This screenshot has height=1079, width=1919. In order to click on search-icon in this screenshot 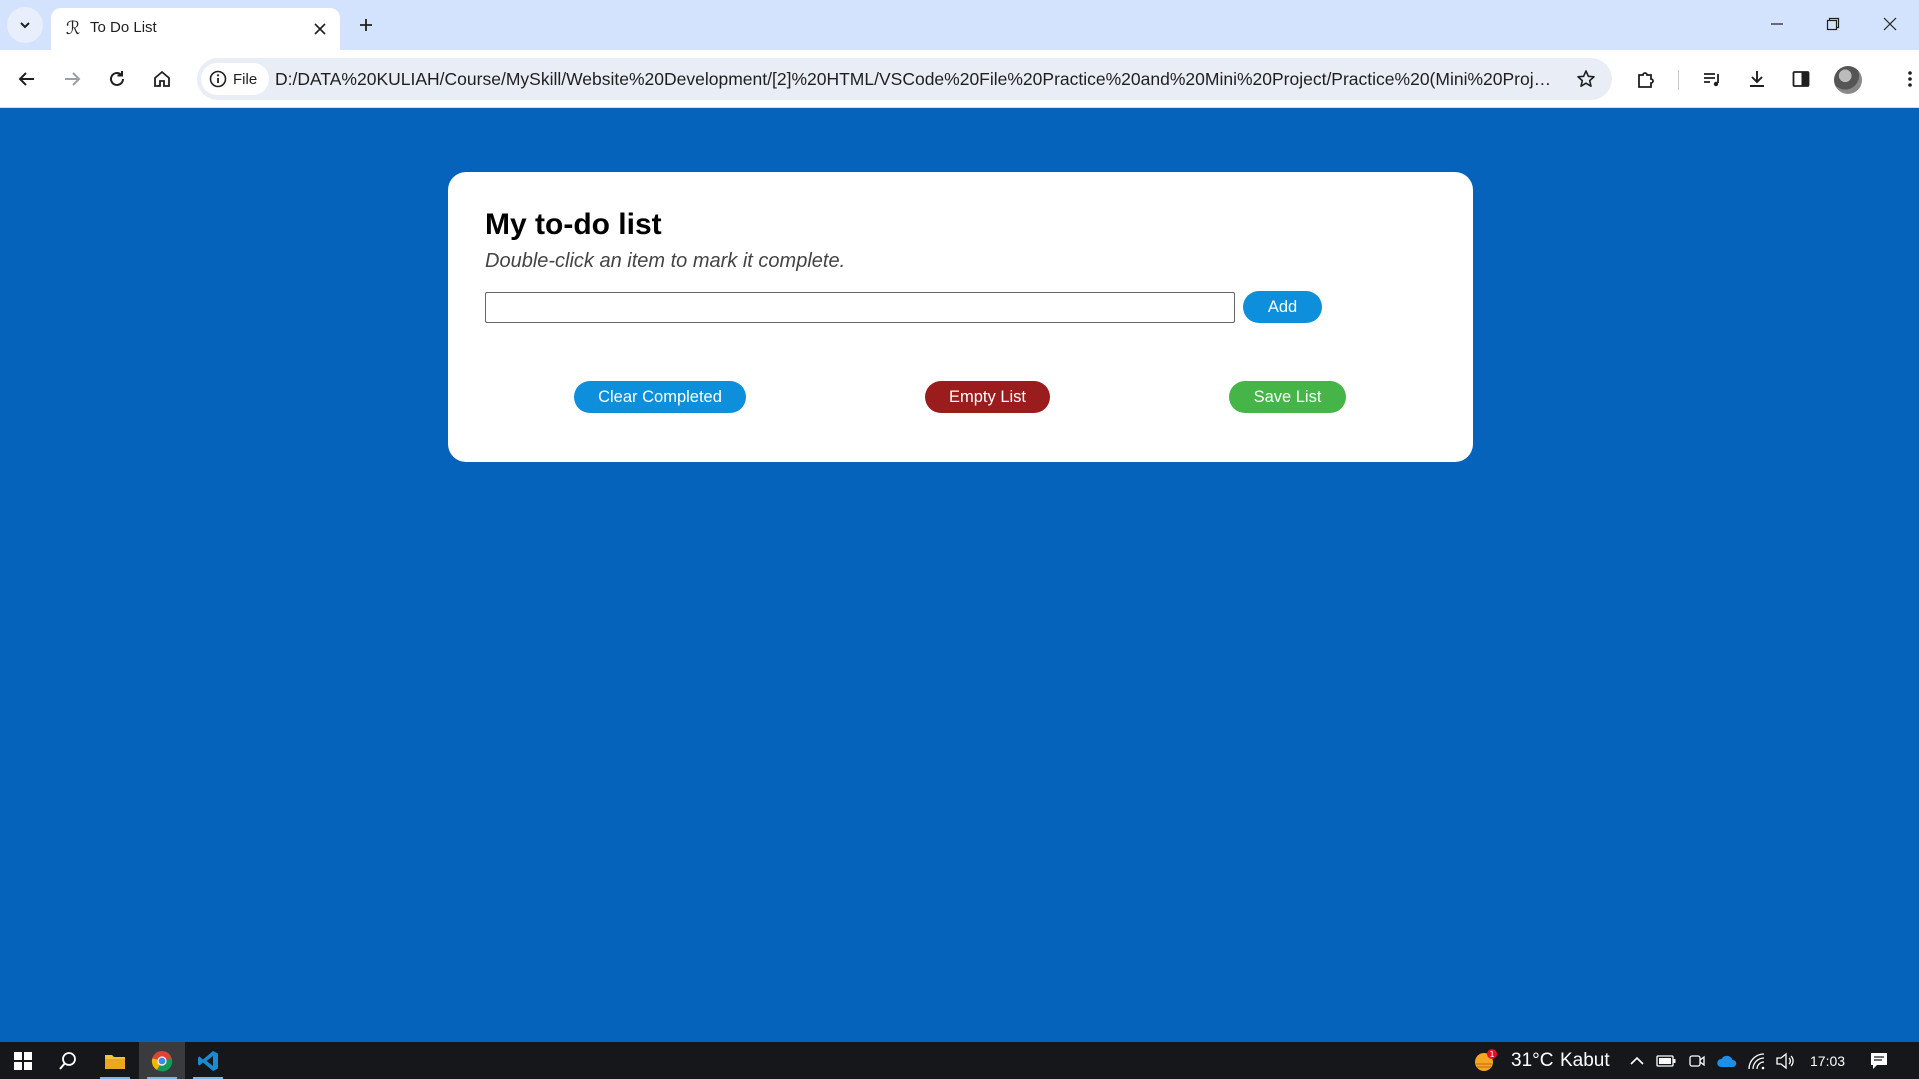, I will do `click(67, 1060)`.